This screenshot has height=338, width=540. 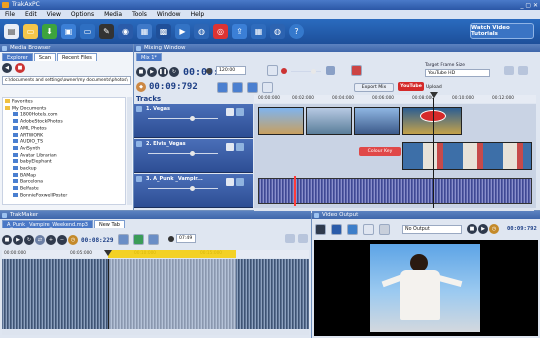 I want to click on tab-audio-file: A_Punk _Vampire_Weekend.mp3, so click(x=47, y=224).